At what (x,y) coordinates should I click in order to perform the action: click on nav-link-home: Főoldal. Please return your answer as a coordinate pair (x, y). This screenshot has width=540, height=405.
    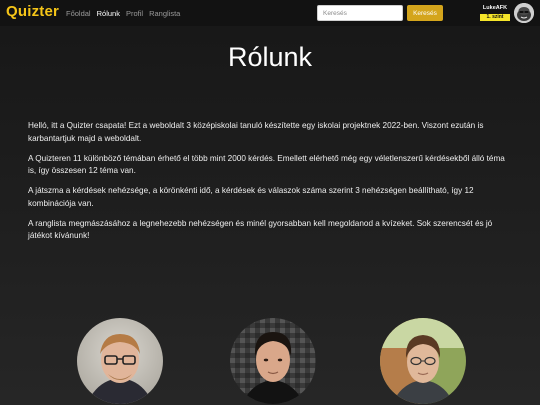
    Looking at the image, I should click on (78, 13).